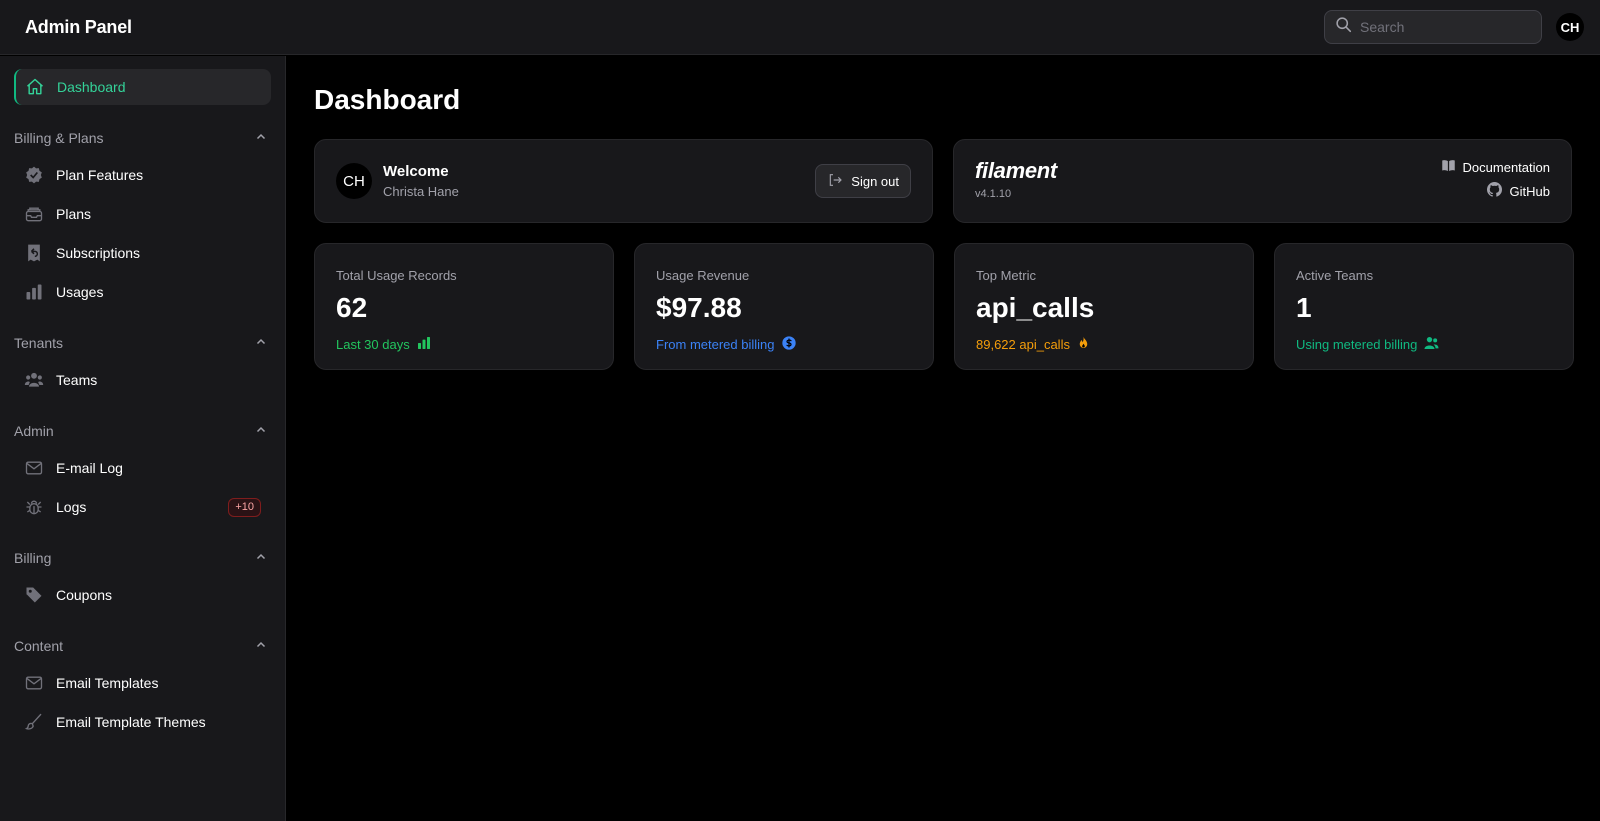 This screenshot has width=1600, height=821. I want to click on sidebar-item-email-log: E-mail Log, so click(142, 468).